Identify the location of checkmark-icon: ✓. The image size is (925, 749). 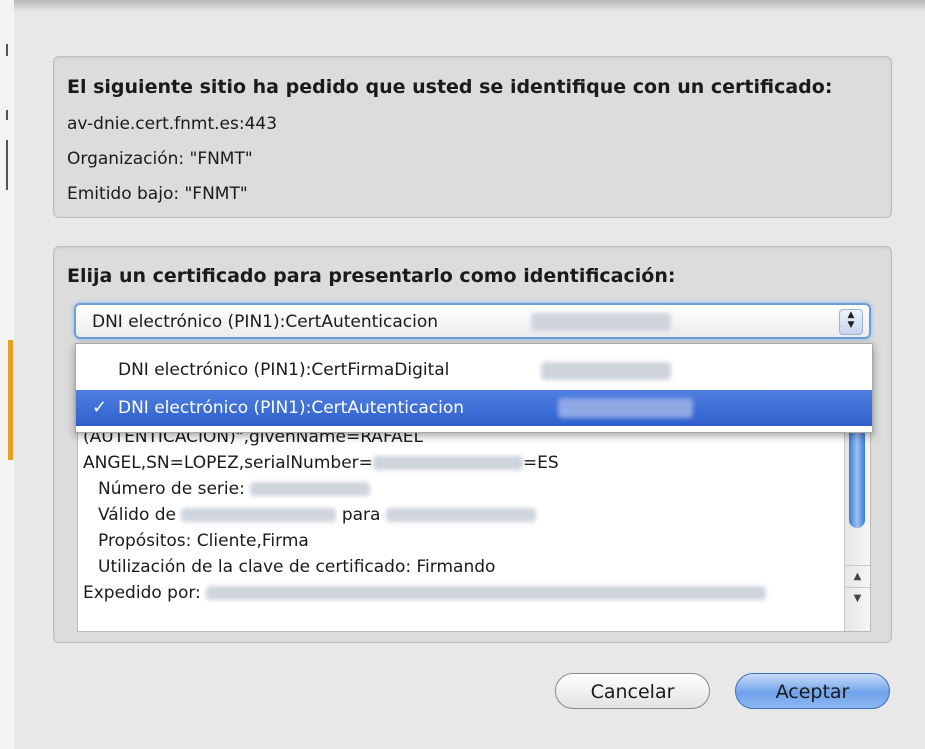
(100, 407).